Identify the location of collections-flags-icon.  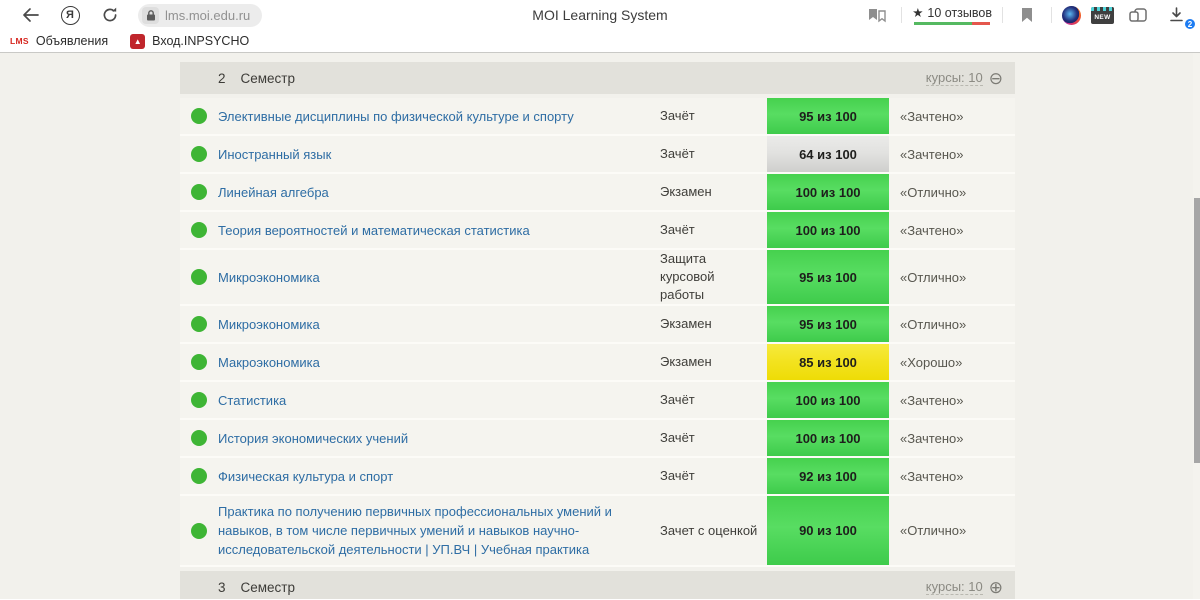
(877, 16).